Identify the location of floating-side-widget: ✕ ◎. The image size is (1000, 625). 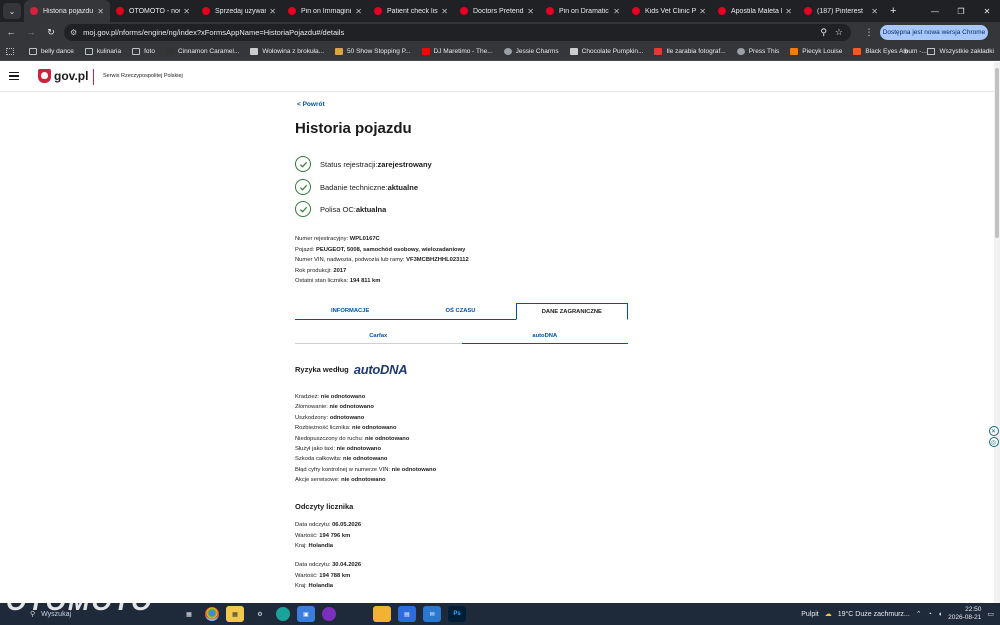
(993, 439).